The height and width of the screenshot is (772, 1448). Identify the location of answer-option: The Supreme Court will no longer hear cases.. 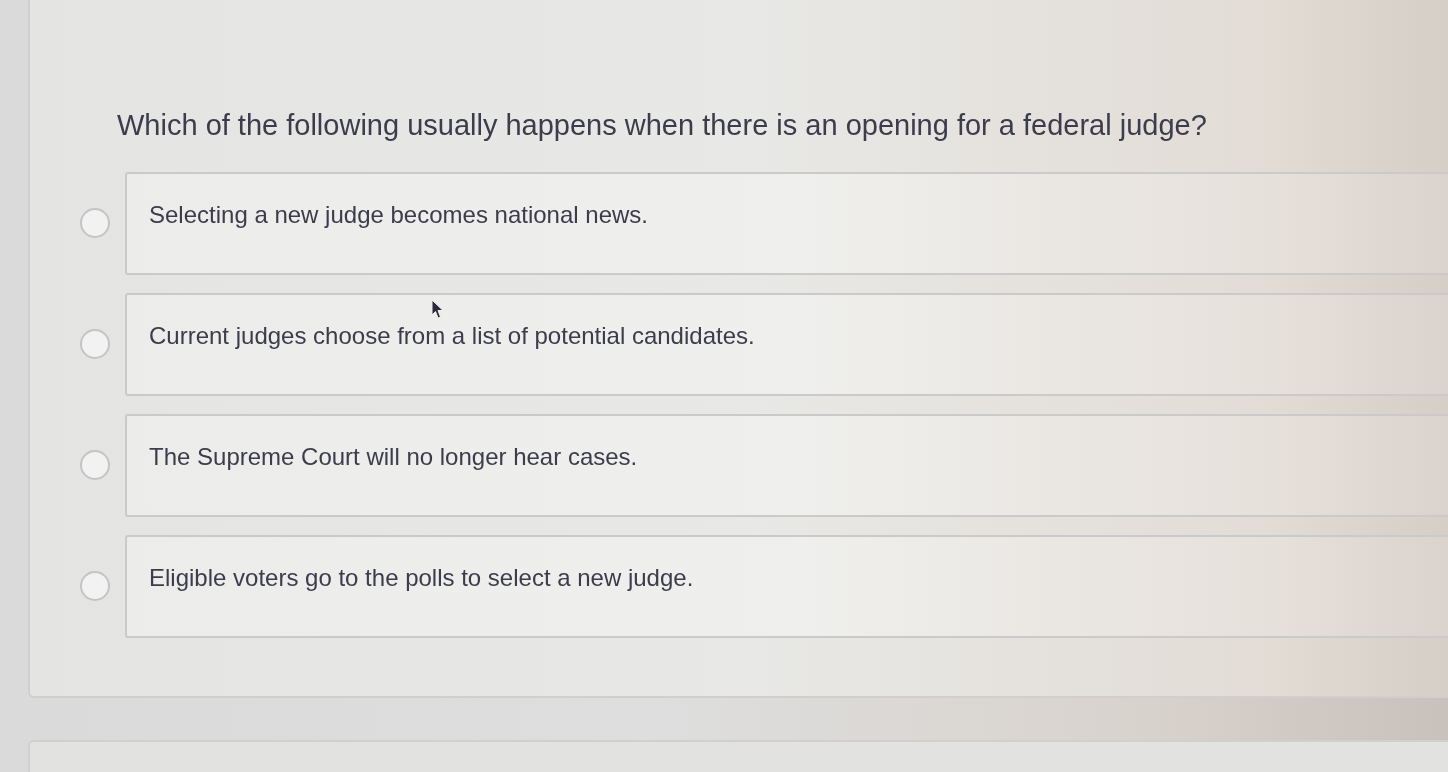
(786, 465).